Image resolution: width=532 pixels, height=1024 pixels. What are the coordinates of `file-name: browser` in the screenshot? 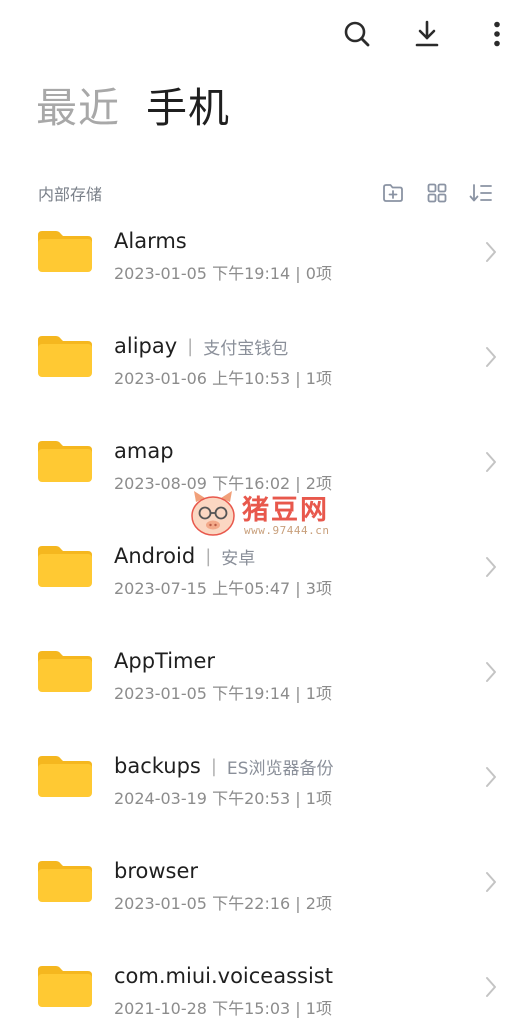 It's located at (156, 871).